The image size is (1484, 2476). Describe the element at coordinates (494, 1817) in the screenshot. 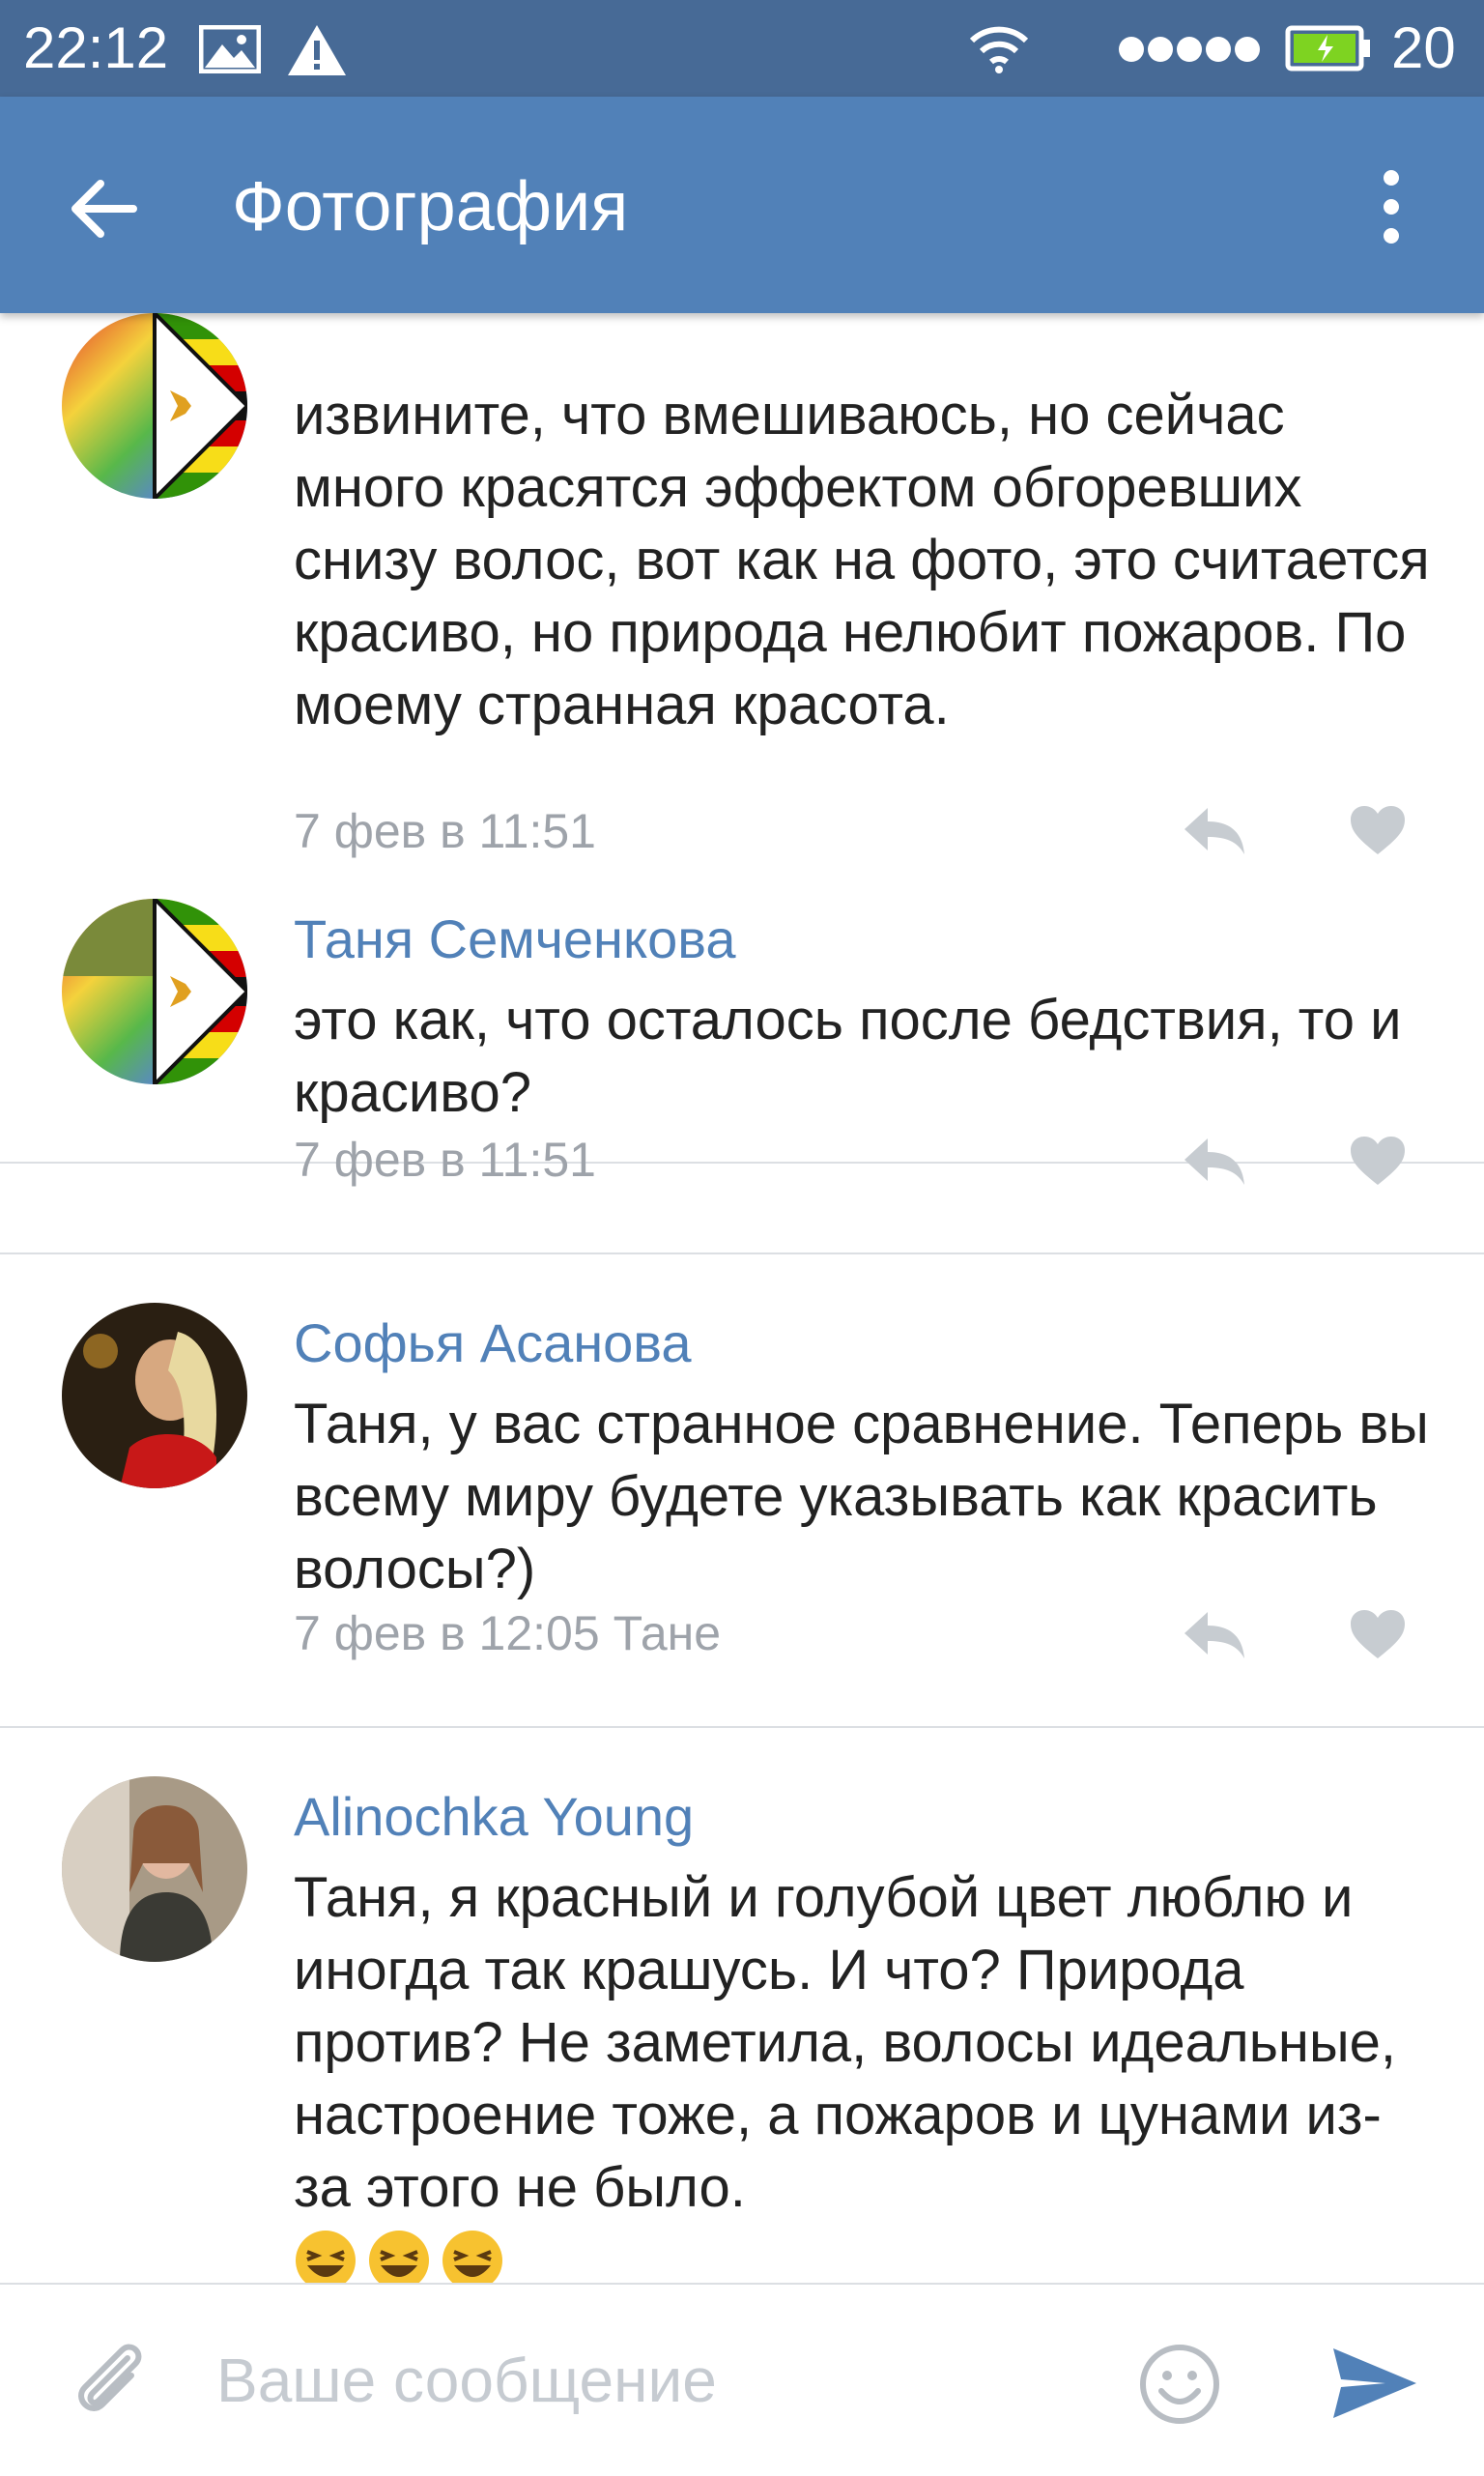

I see `comment-author: Alinochka Young` at that location.